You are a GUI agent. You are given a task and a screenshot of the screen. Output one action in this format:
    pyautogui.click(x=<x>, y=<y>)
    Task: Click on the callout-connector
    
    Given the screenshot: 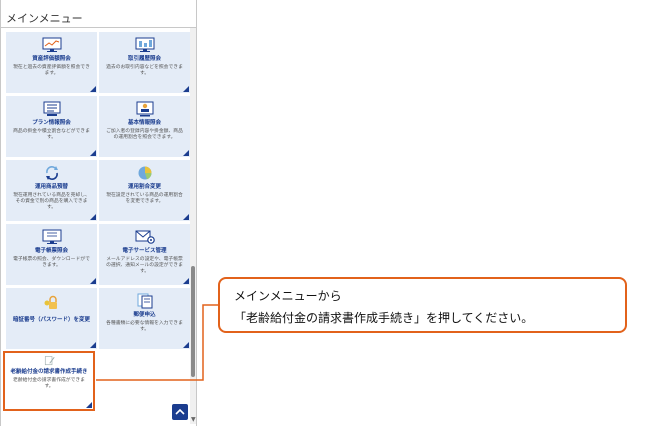 What is the action you would take?
    pyautogui.click(x=157, y=342)
    